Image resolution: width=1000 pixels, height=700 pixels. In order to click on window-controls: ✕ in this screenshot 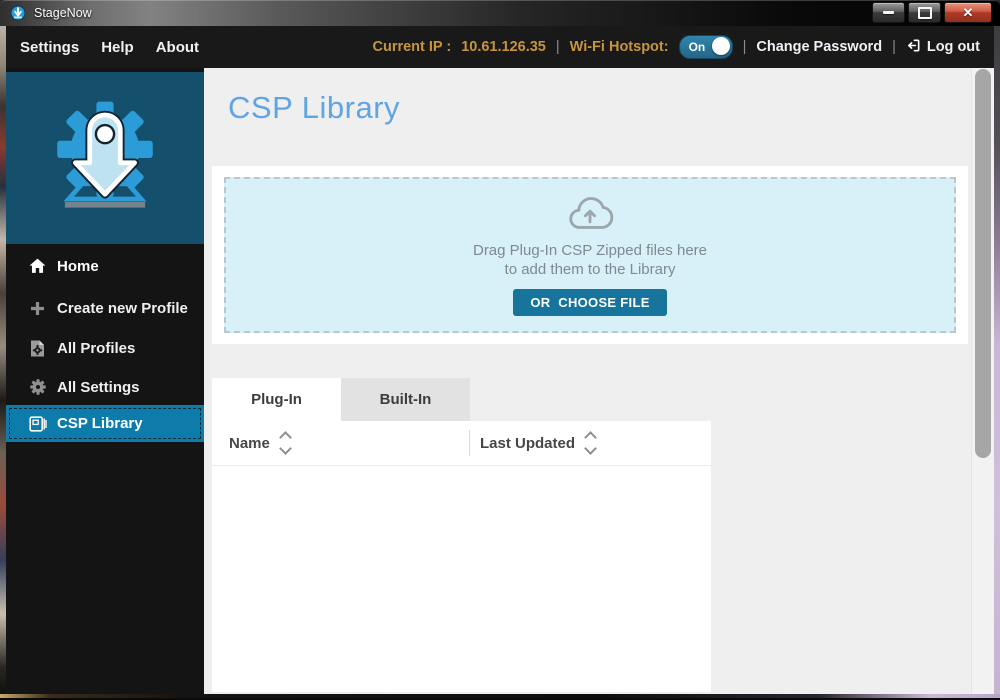, I will do `click(932, 12)`.